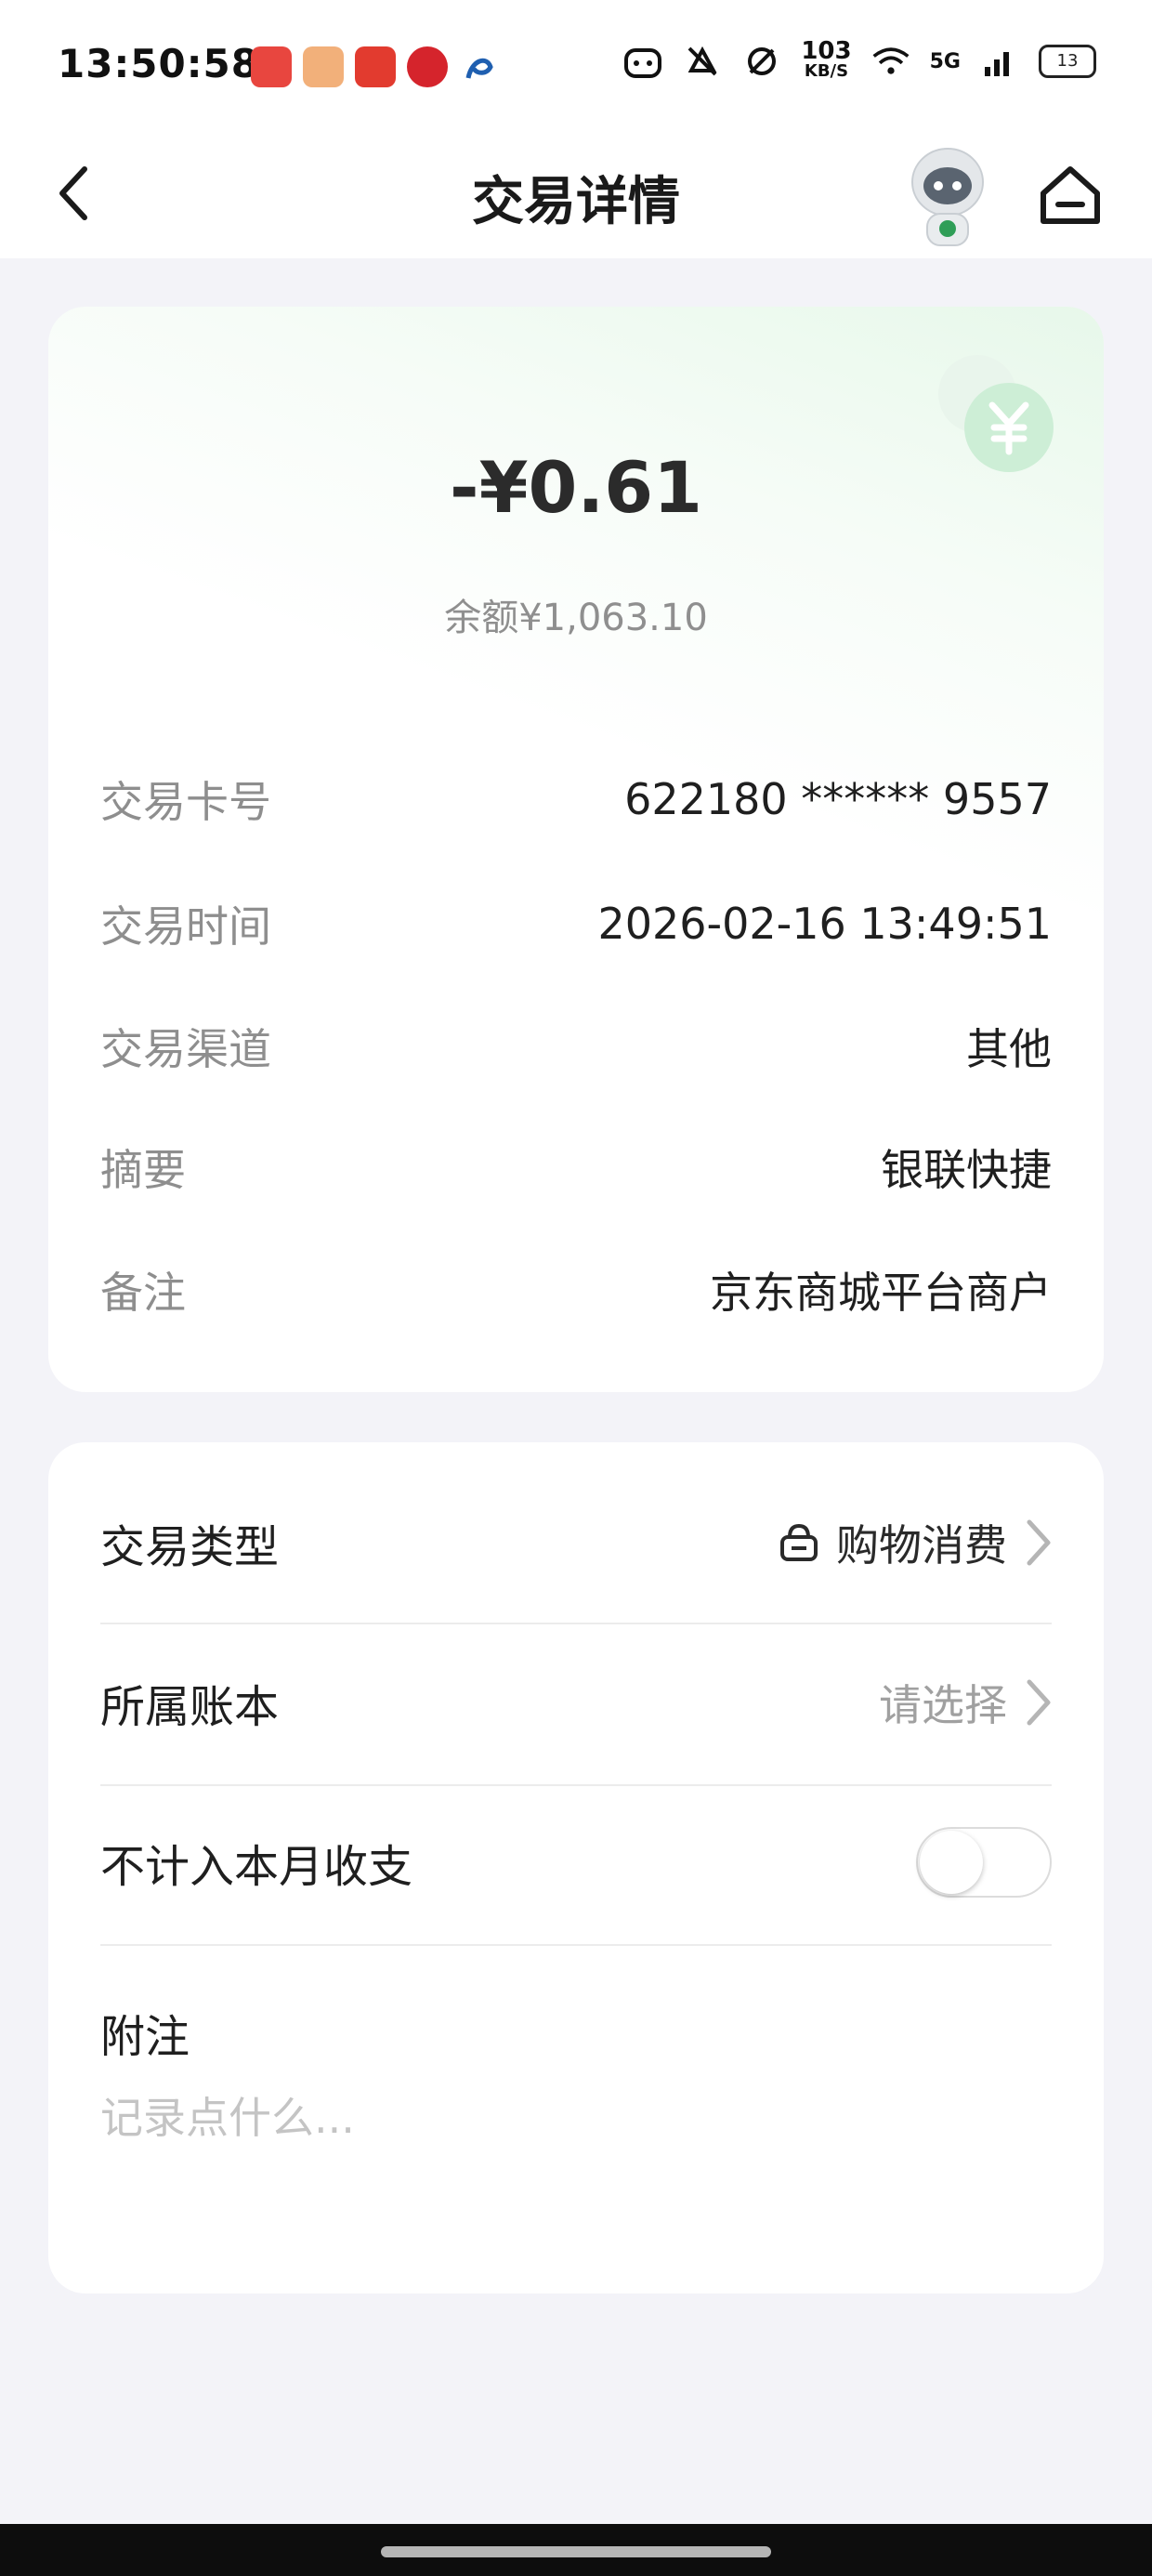 The height and width of the screenshot is (2576, 1152). I want to click on exclude-month-toggle, so click(984, 1862).